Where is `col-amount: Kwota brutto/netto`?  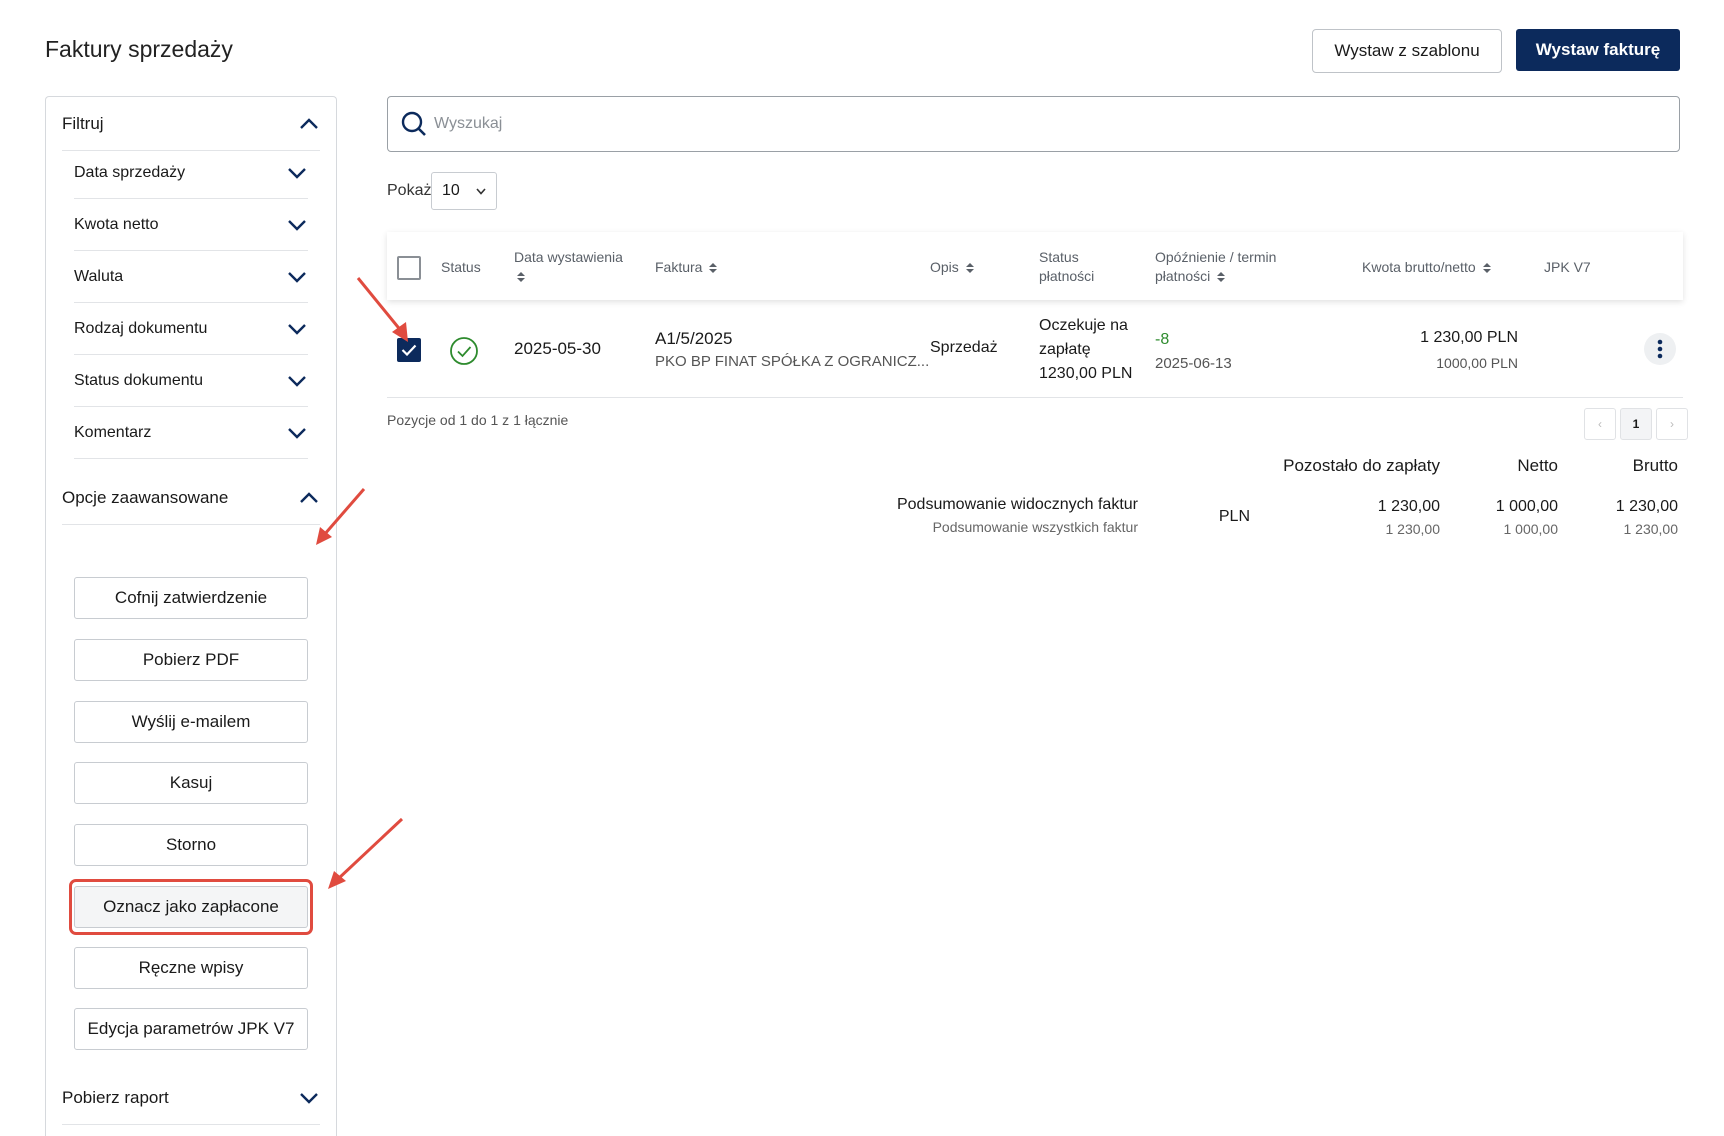 col-amount: Kwota brutto/netto is located at coordinates (1426, 267).